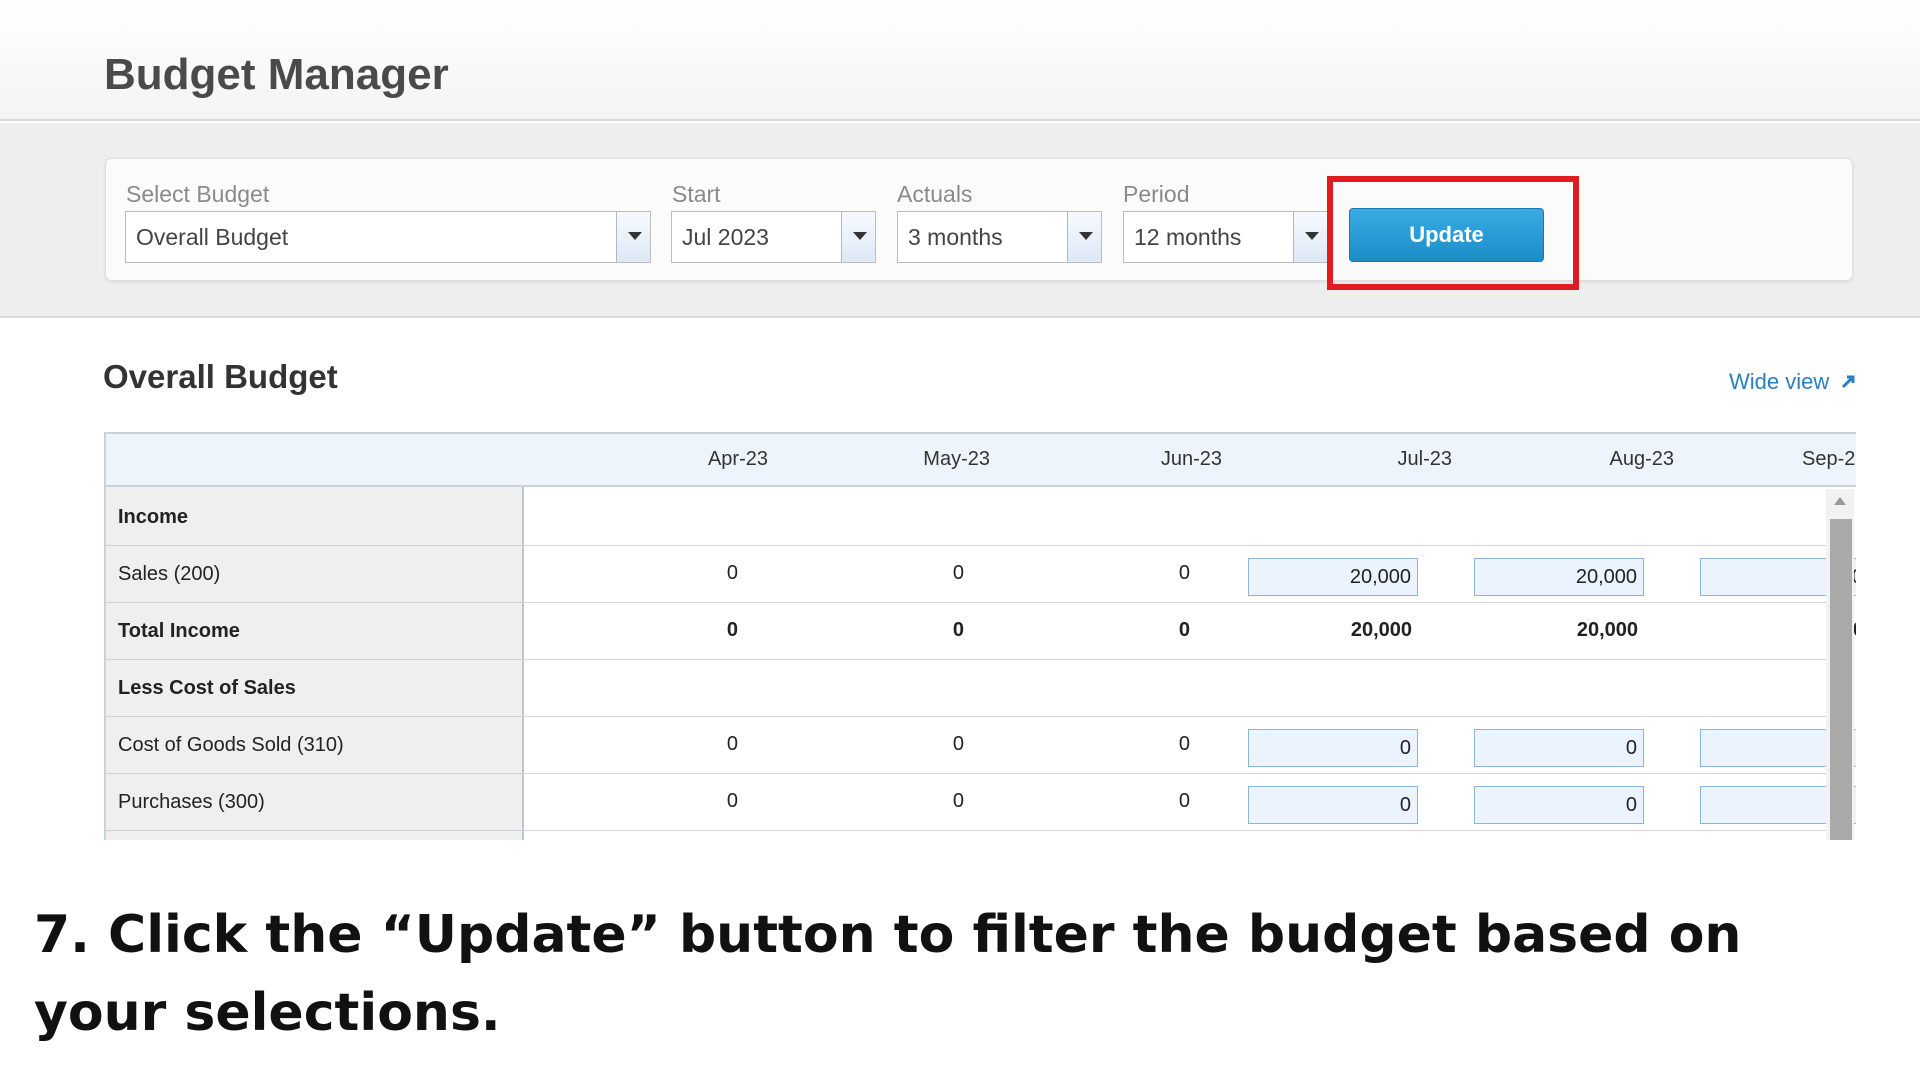  I want to click on months-header: Apr-23 May-23 Jun-23 Jul-23 Aug-23 Sep-2, so click(1190, 460).